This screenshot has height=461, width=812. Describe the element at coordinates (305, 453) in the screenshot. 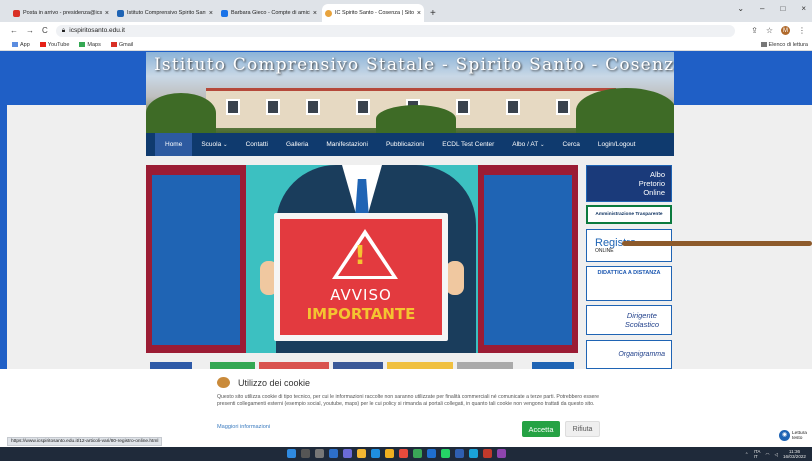

I see `search-icon` at that location.